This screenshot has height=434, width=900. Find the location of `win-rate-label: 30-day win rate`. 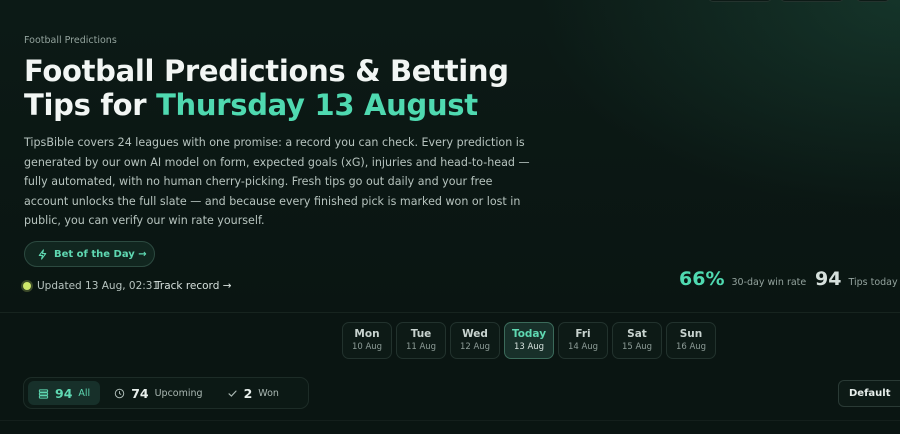

win-rate-label: 30-day win rate is located at coordinates (769, 282).